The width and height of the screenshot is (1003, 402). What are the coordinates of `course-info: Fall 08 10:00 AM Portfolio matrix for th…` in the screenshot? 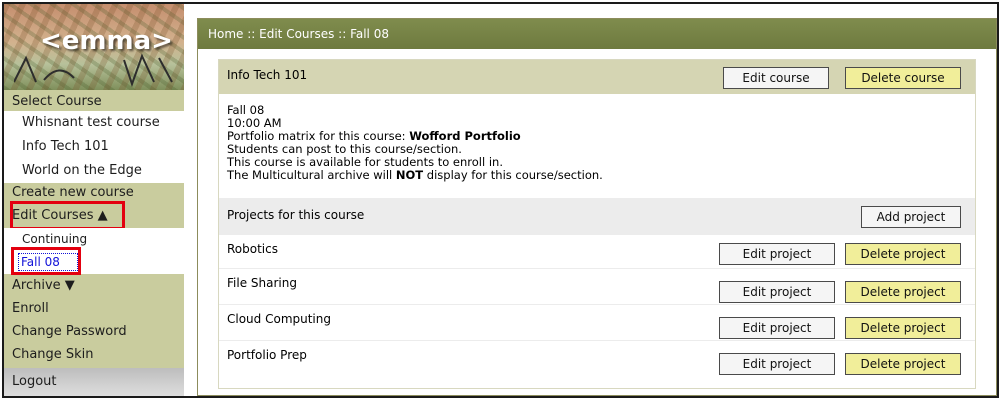 It's located at (597, 143).